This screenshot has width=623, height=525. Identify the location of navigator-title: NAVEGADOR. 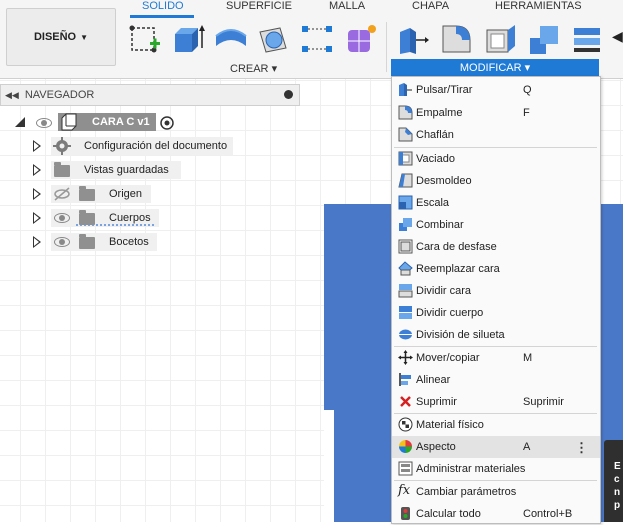
(59, 95).